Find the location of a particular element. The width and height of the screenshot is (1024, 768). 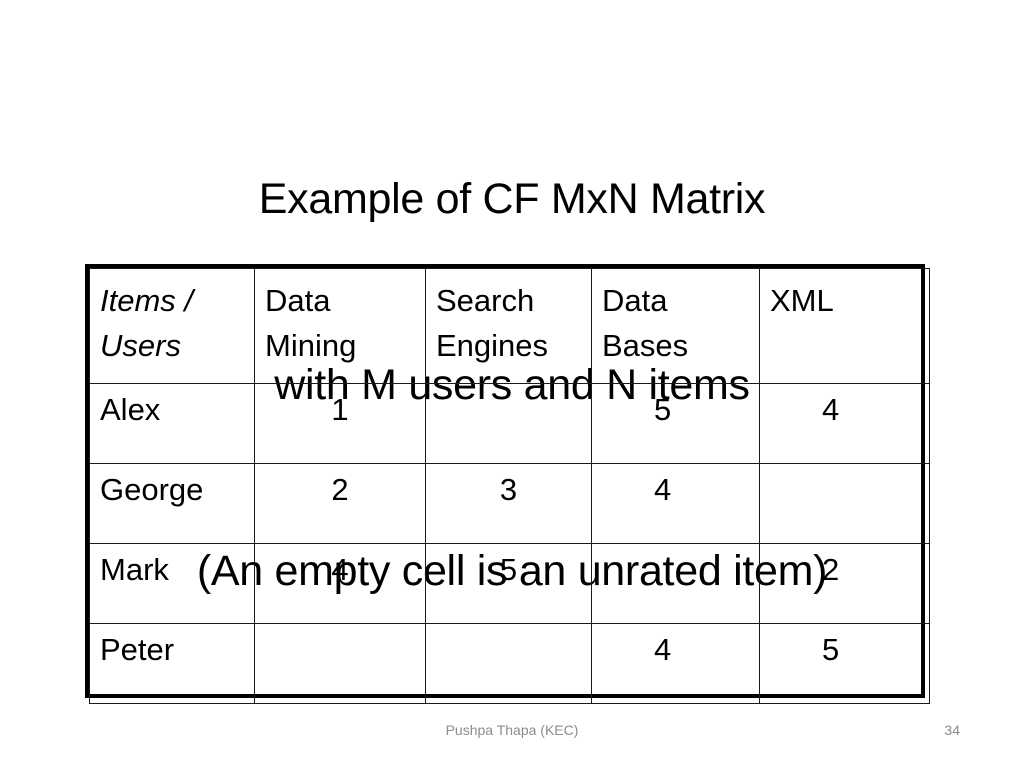

user-name-label: Peter is located at coordinates (137, 649).